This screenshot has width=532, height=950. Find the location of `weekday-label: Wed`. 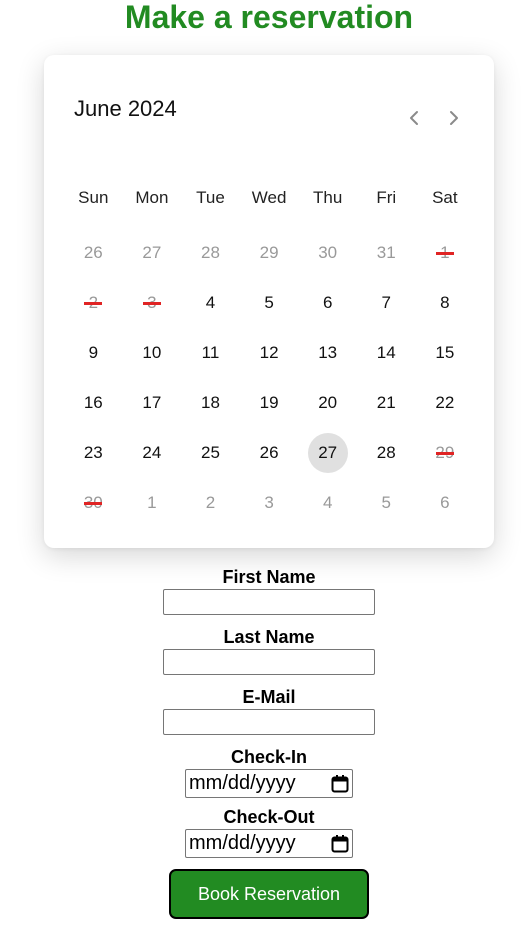

weekday-label: Wed is located at coordinates (269, 197).